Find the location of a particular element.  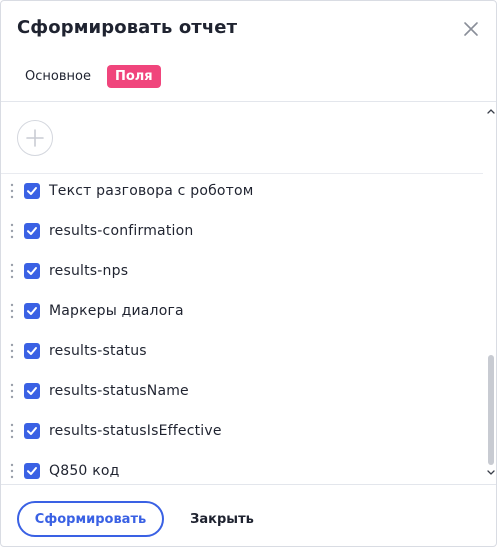

scroll-down-button is located at coordinates (490, 473).